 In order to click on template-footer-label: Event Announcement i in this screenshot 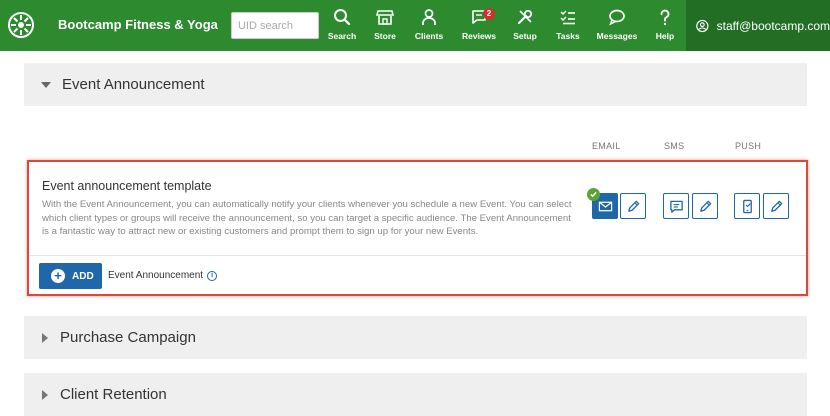, I will do `click(163, 275)`.